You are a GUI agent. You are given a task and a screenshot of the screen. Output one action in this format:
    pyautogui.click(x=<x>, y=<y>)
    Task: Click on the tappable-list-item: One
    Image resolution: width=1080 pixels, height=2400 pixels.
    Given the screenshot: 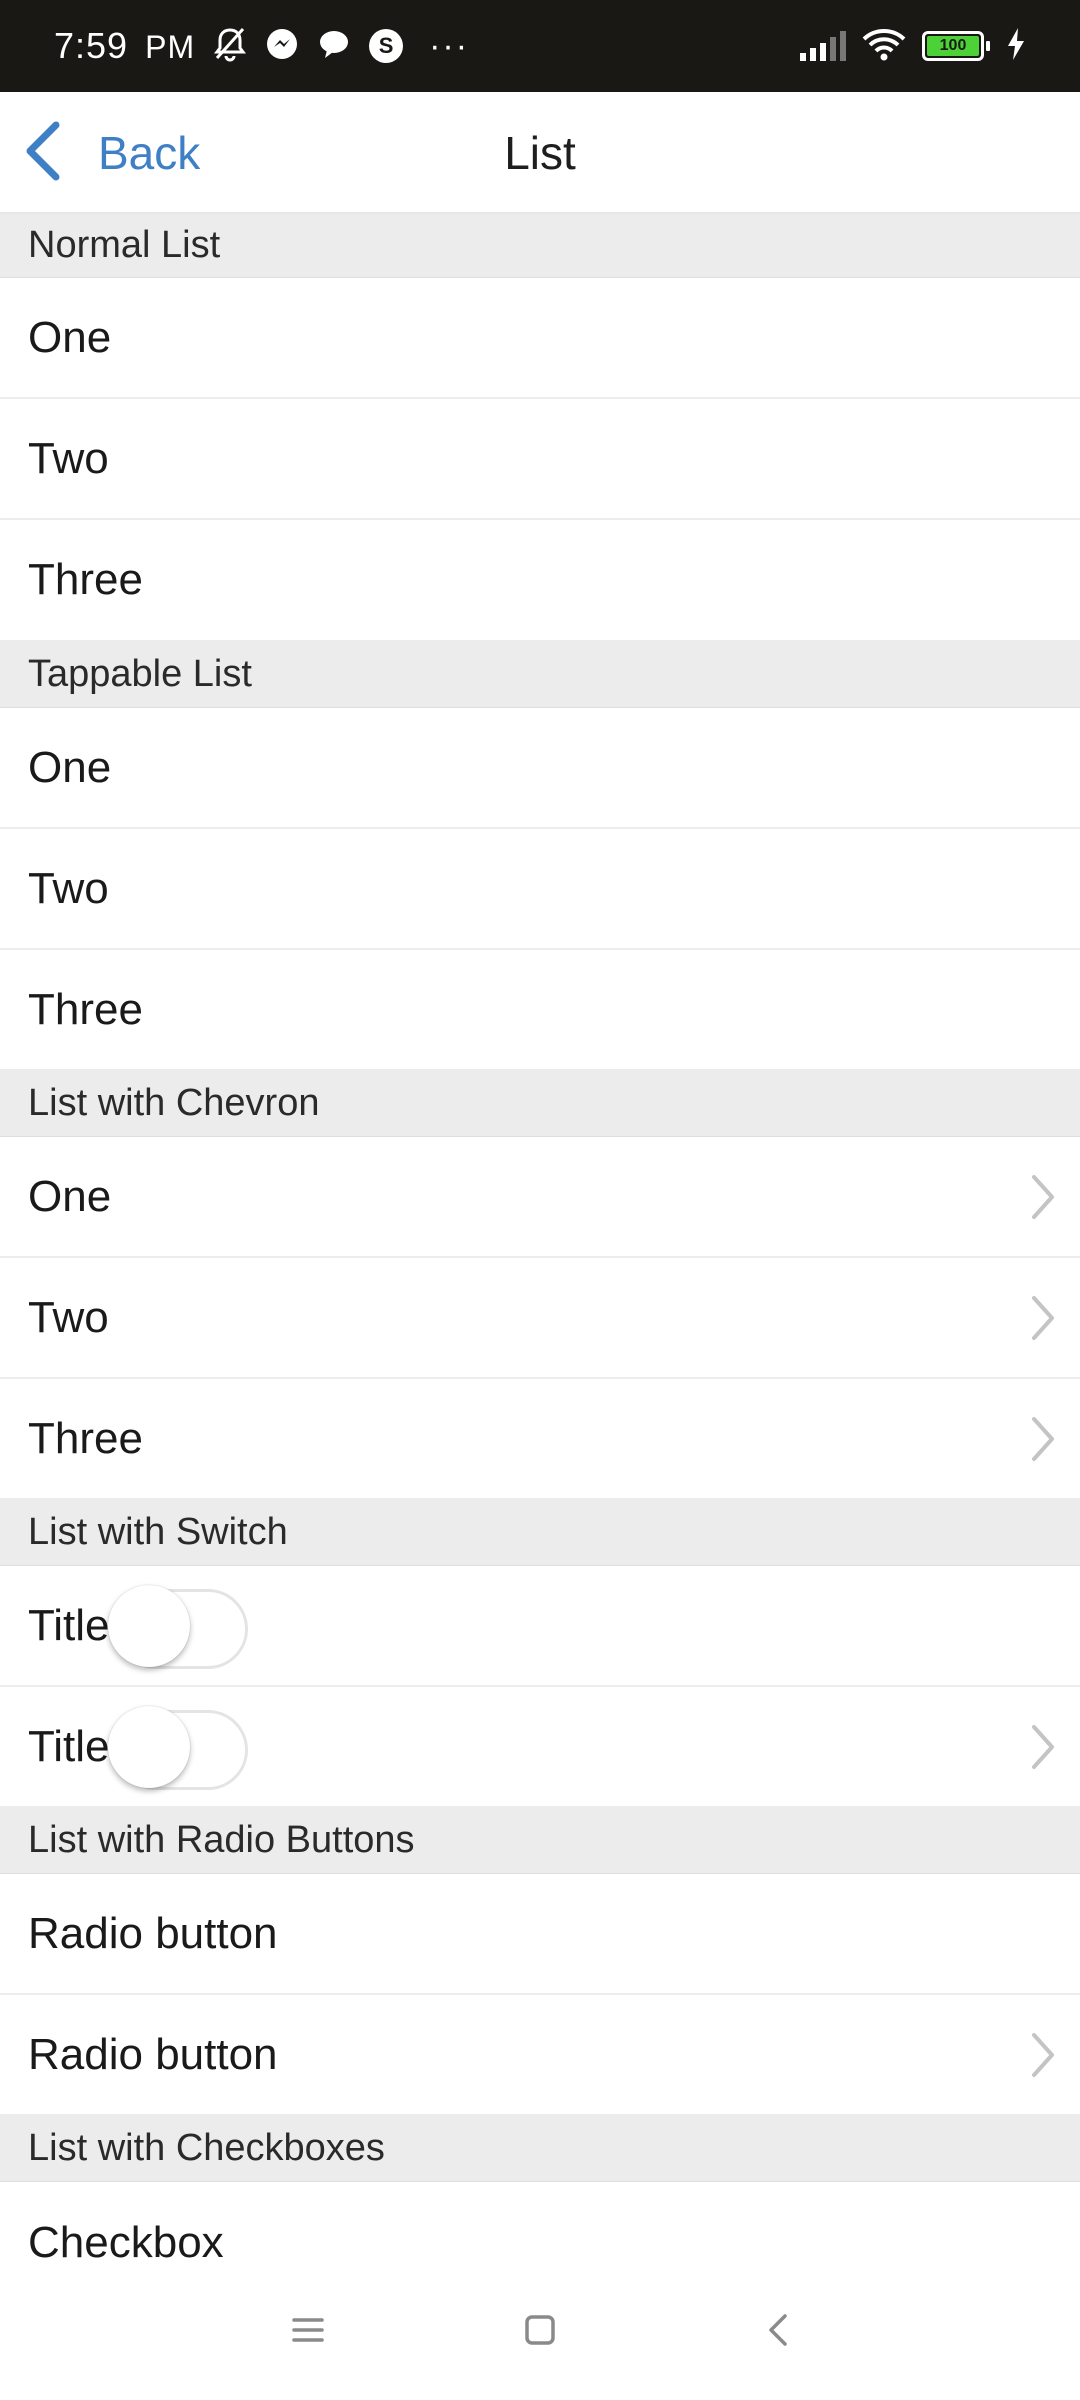 What is the action you would take?
    pyautogui.click(x=540, y=768)
    